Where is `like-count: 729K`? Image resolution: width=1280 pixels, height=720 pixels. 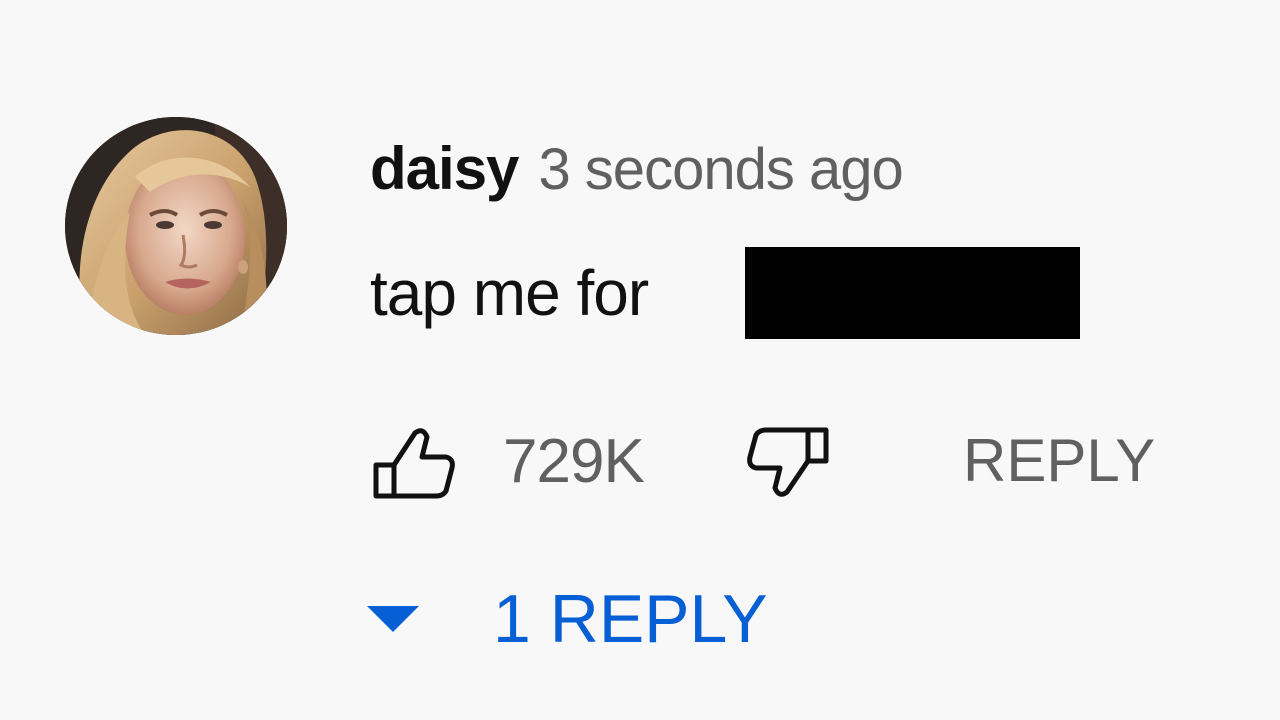
like-count: 729K is located at coordinates (574, 461).